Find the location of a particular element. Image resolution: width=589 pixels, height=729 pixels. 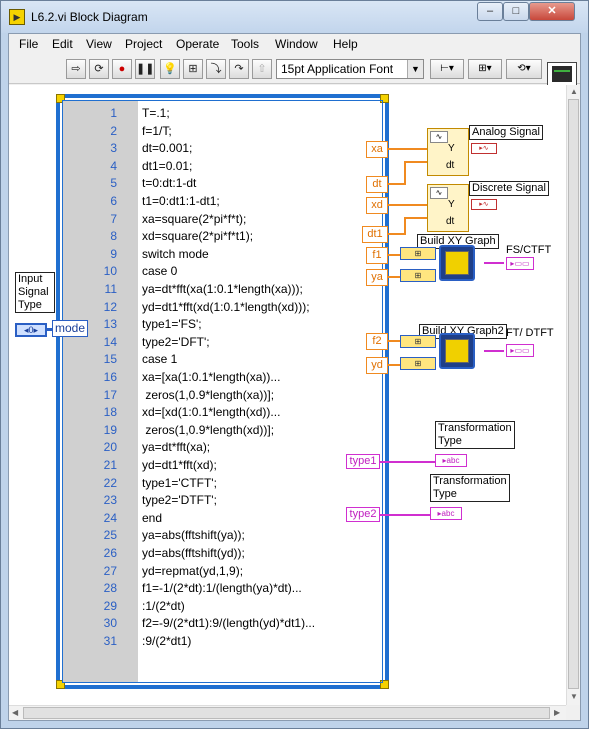

scroll-right-icon: ▶ is located at coordinates (557, 712).